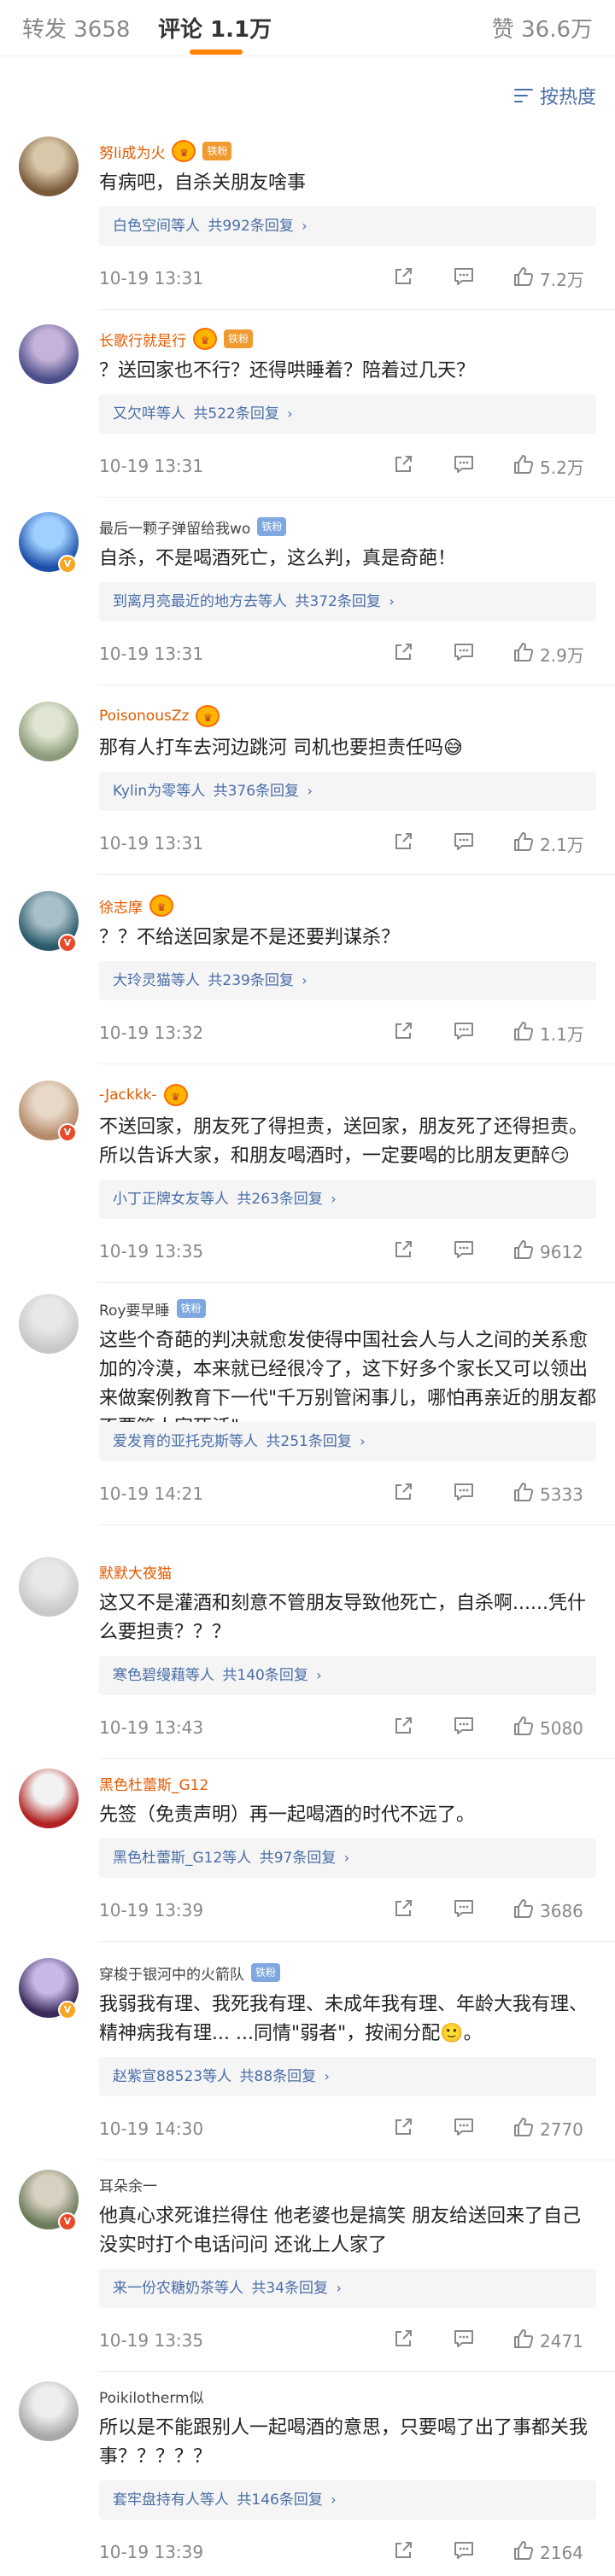 This screenshot has height=2576, width=615. What do you see at coordinates (347, 414) in the screenshot?
I see `reply-preview: 又欠咩等人 共522条回复 ›` at bounding box center [347, 414].